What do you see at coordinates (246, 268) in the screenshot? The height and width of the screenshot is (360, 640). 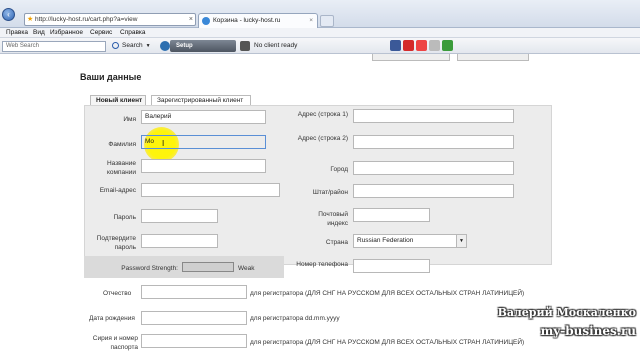 I see `password-strength-value: Weak` at bounding box center [246, 268].